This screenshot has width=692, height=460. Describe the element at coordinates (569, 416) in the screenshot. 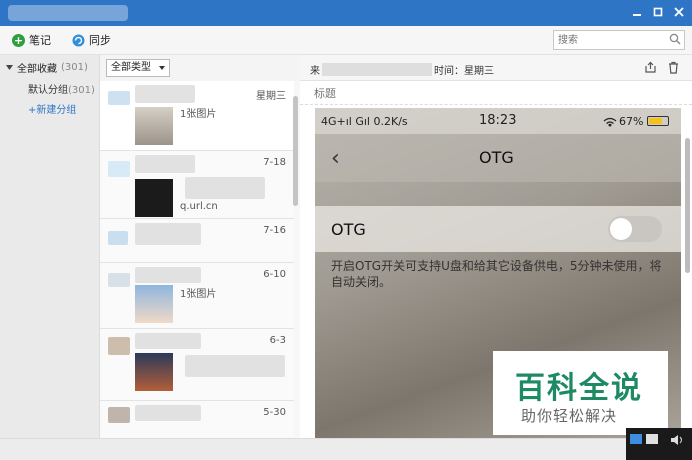

I see `watermark-sub: 助你轻松解决` at that location.